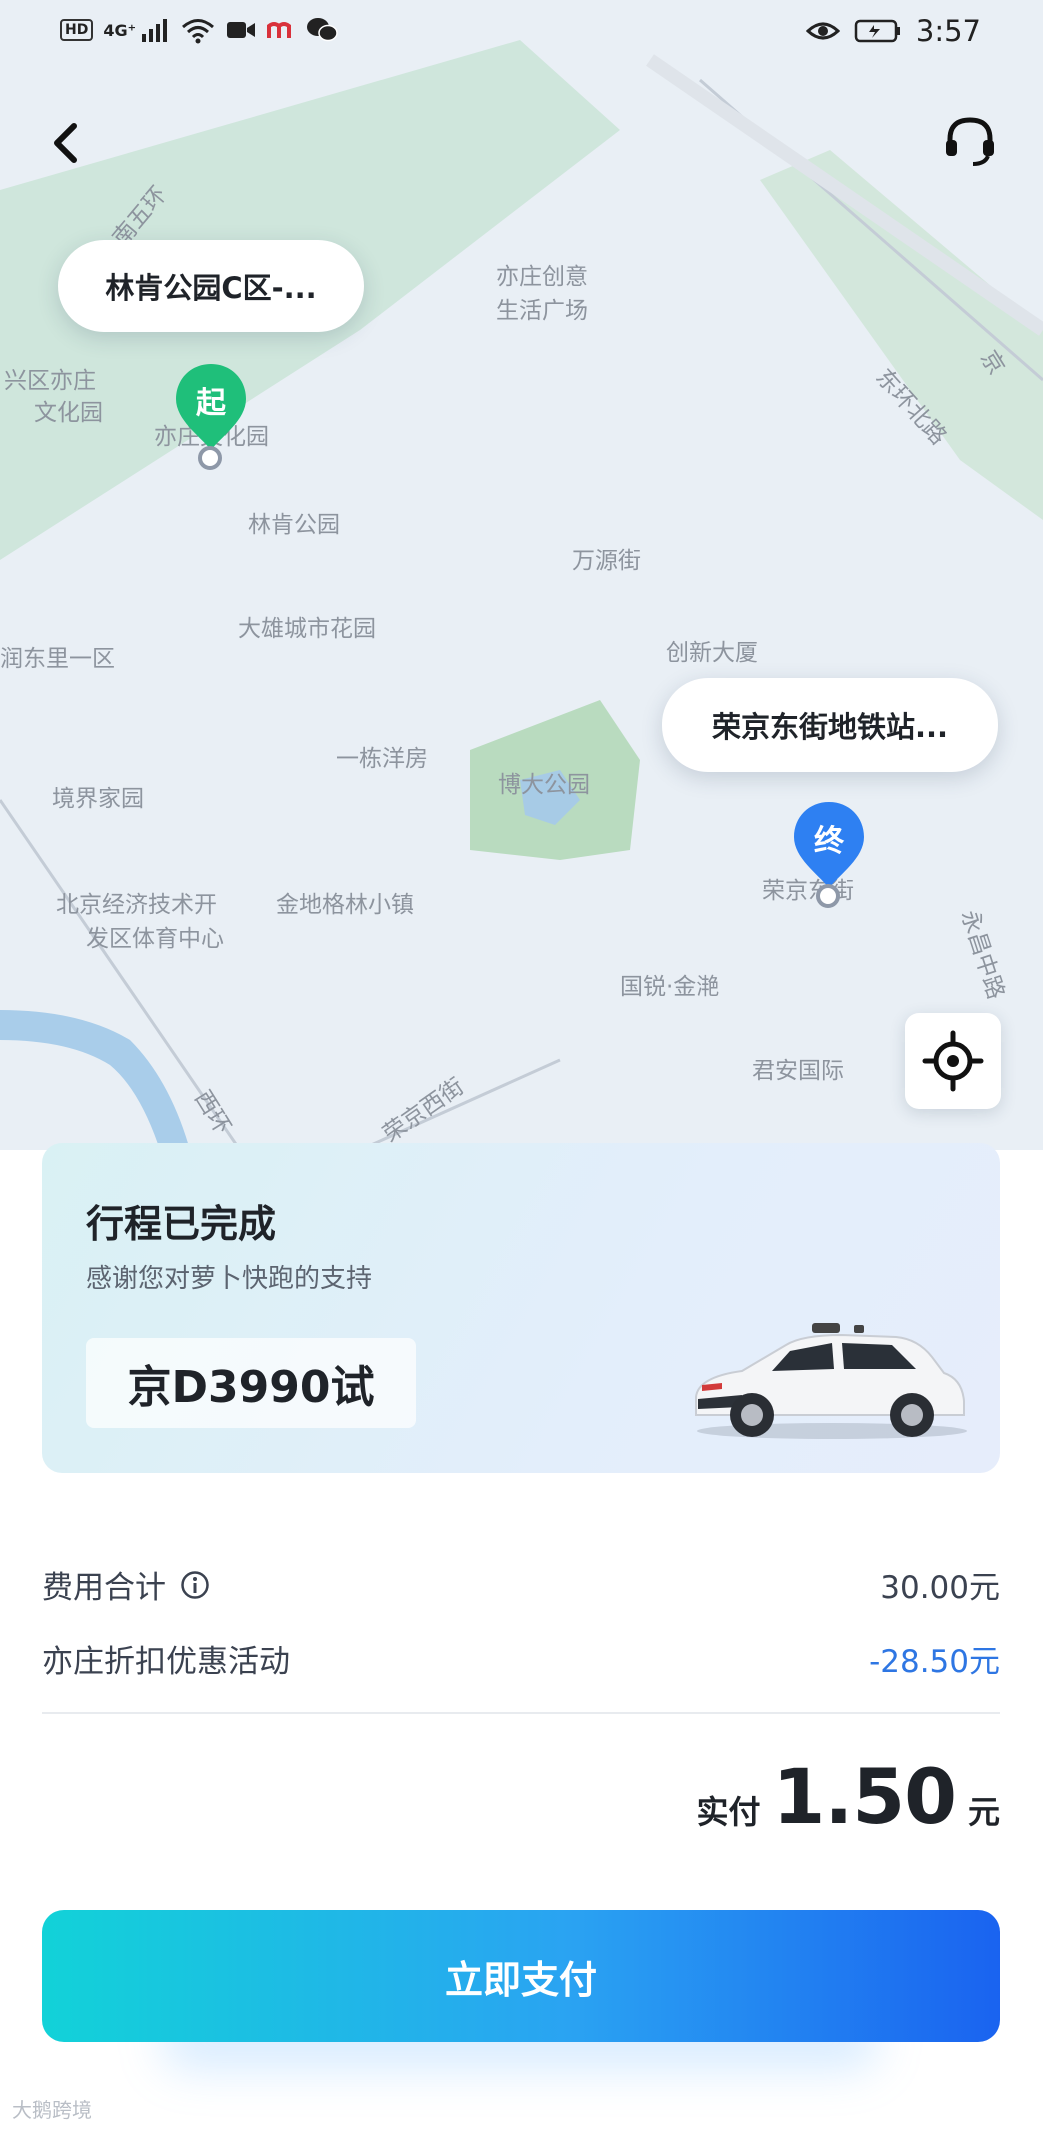 The image size is (1043, 2129). Describe the element at coordinates (136, 905) in the screenshot. I see `map-label: 北京经济技术开` at that location.